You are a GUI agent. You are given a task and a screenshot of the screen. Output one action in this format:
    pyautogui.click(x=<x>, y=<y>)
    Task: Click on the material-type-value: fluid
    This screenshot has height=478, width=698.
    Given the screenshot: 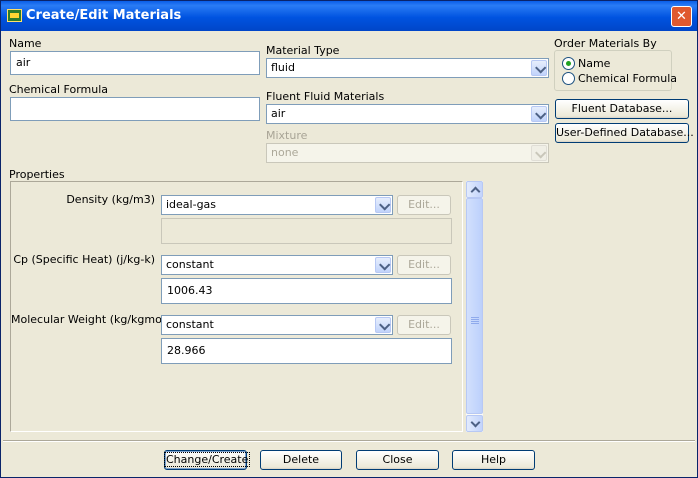 What is the action you would take?
    pyautogui.click(x=283, y=67)
    